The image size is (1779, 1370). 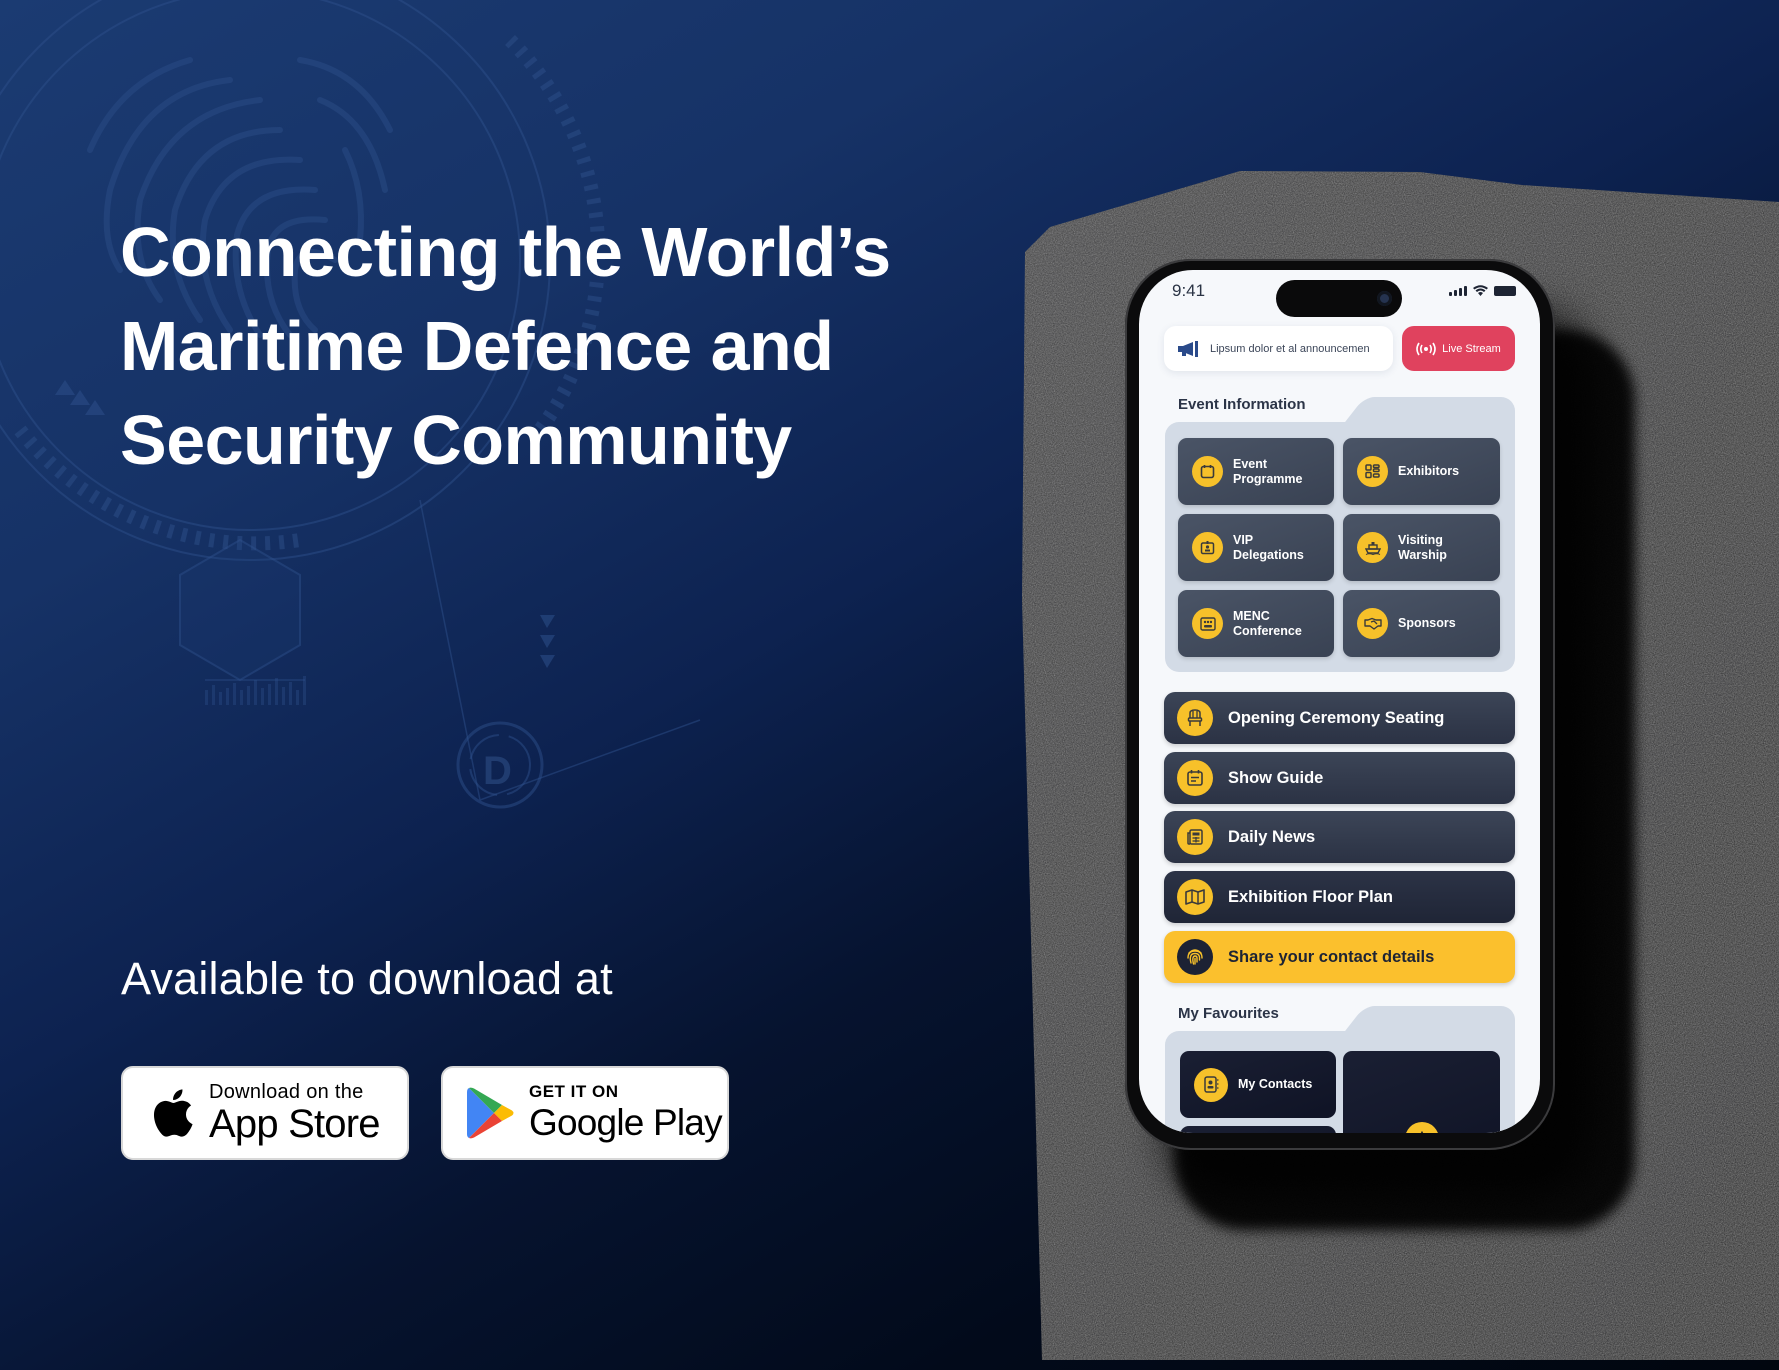 I want to click on exhibition-floor-plan-button: Exhibition Floor Plan, so click(x=1339, y=897).